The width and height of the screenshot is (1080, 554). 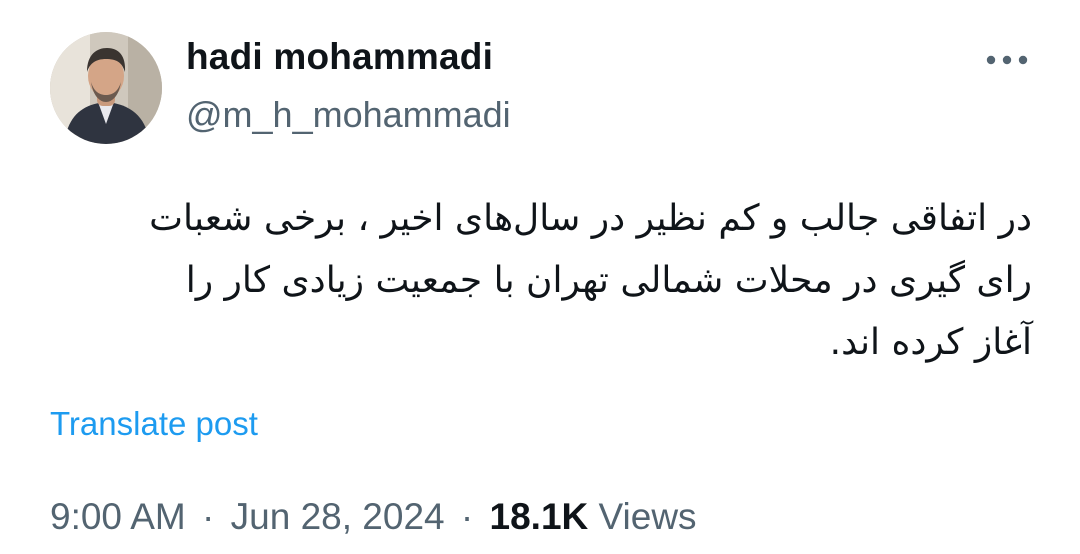 What do you see at coordinates (154, 424) in the screenshot?
I see `translate-post-link: Translate post` at bounding box center [154, 424].